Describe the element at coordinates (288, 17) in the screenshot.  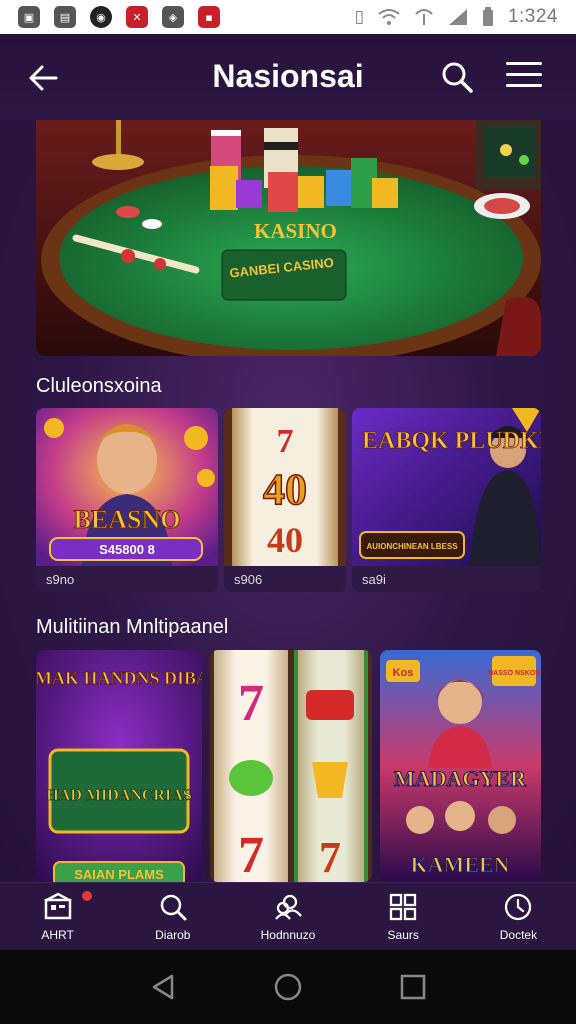
I see `status-bar: ▣ ▤ ◉ ✕ ◈ ▪ ▯ 1:324` at that location.